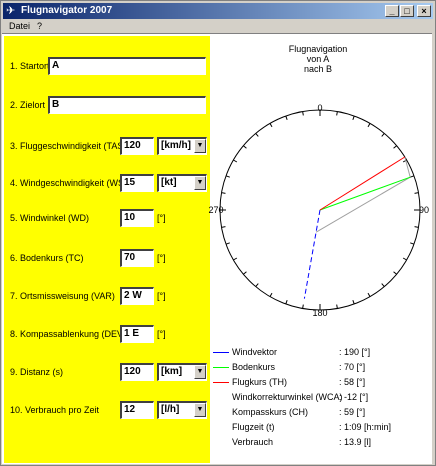 This screenshot has height=466, width=436. I want to click on compass-label-0: 0, so click(319, 108).